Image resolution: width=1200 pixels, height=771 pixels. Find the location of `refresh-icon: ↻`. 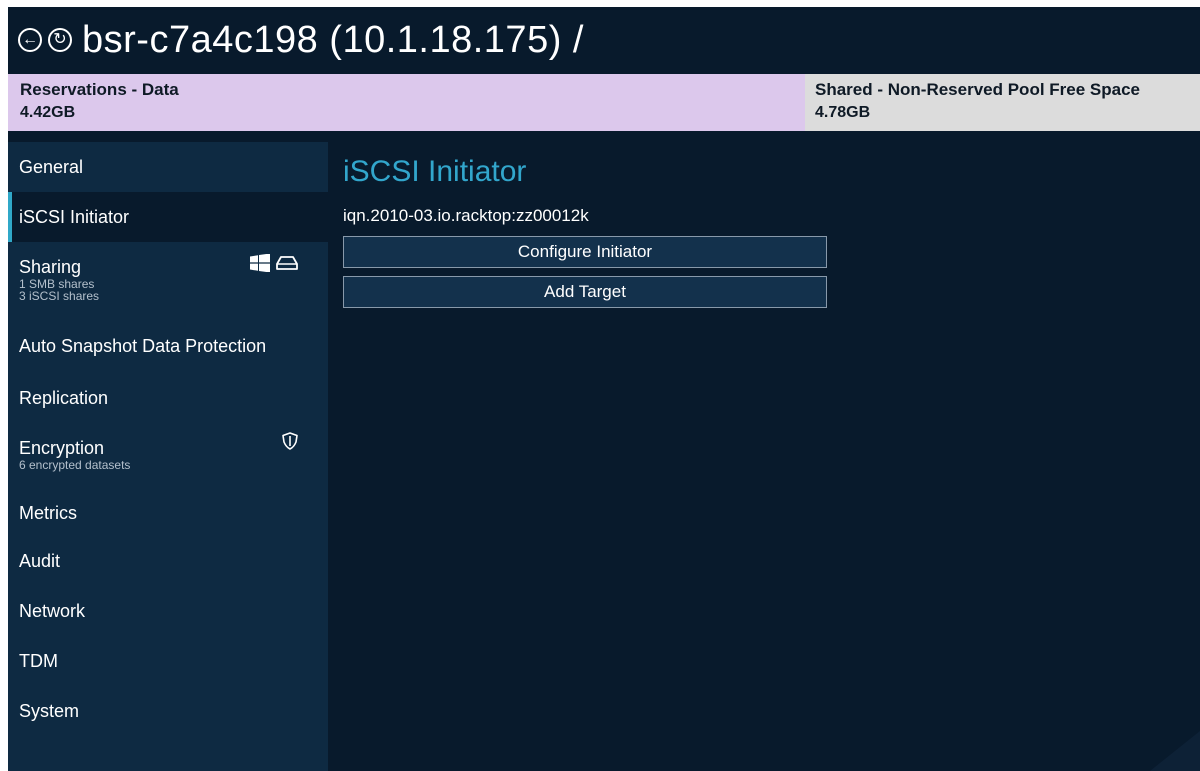

refresh-icon: ↻ is located at coordinates (60, 40).